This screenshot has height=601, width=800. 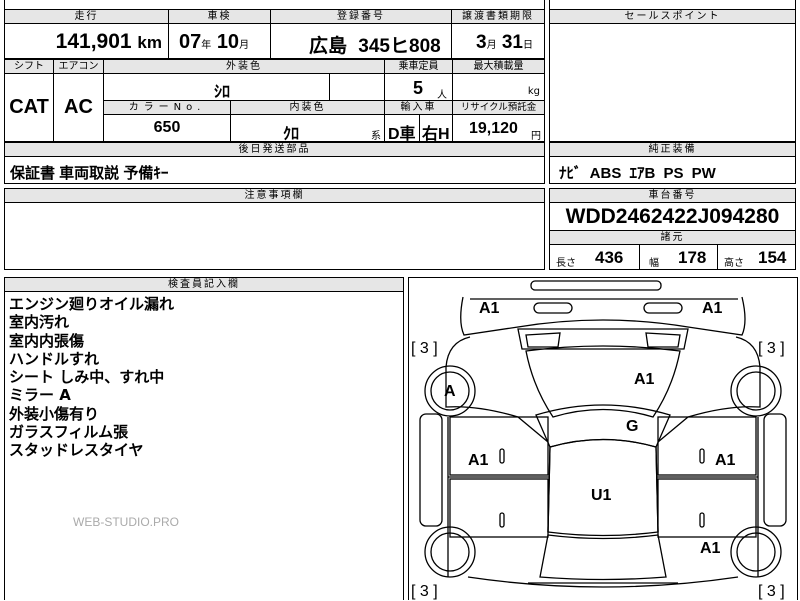 What do you see at coordinates (274, 4) in the screenshot?
I see `top-frame-edge` at bounding box center [274, 4].